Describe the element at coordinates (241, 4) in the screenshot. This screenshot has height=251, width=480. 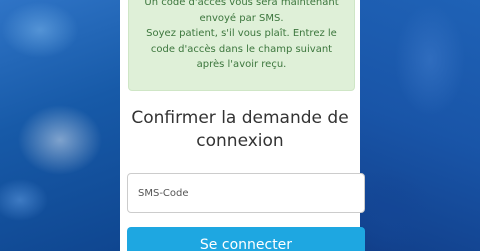
I see `alert-line: Un code d'accès vous sera maintenant` at that location.